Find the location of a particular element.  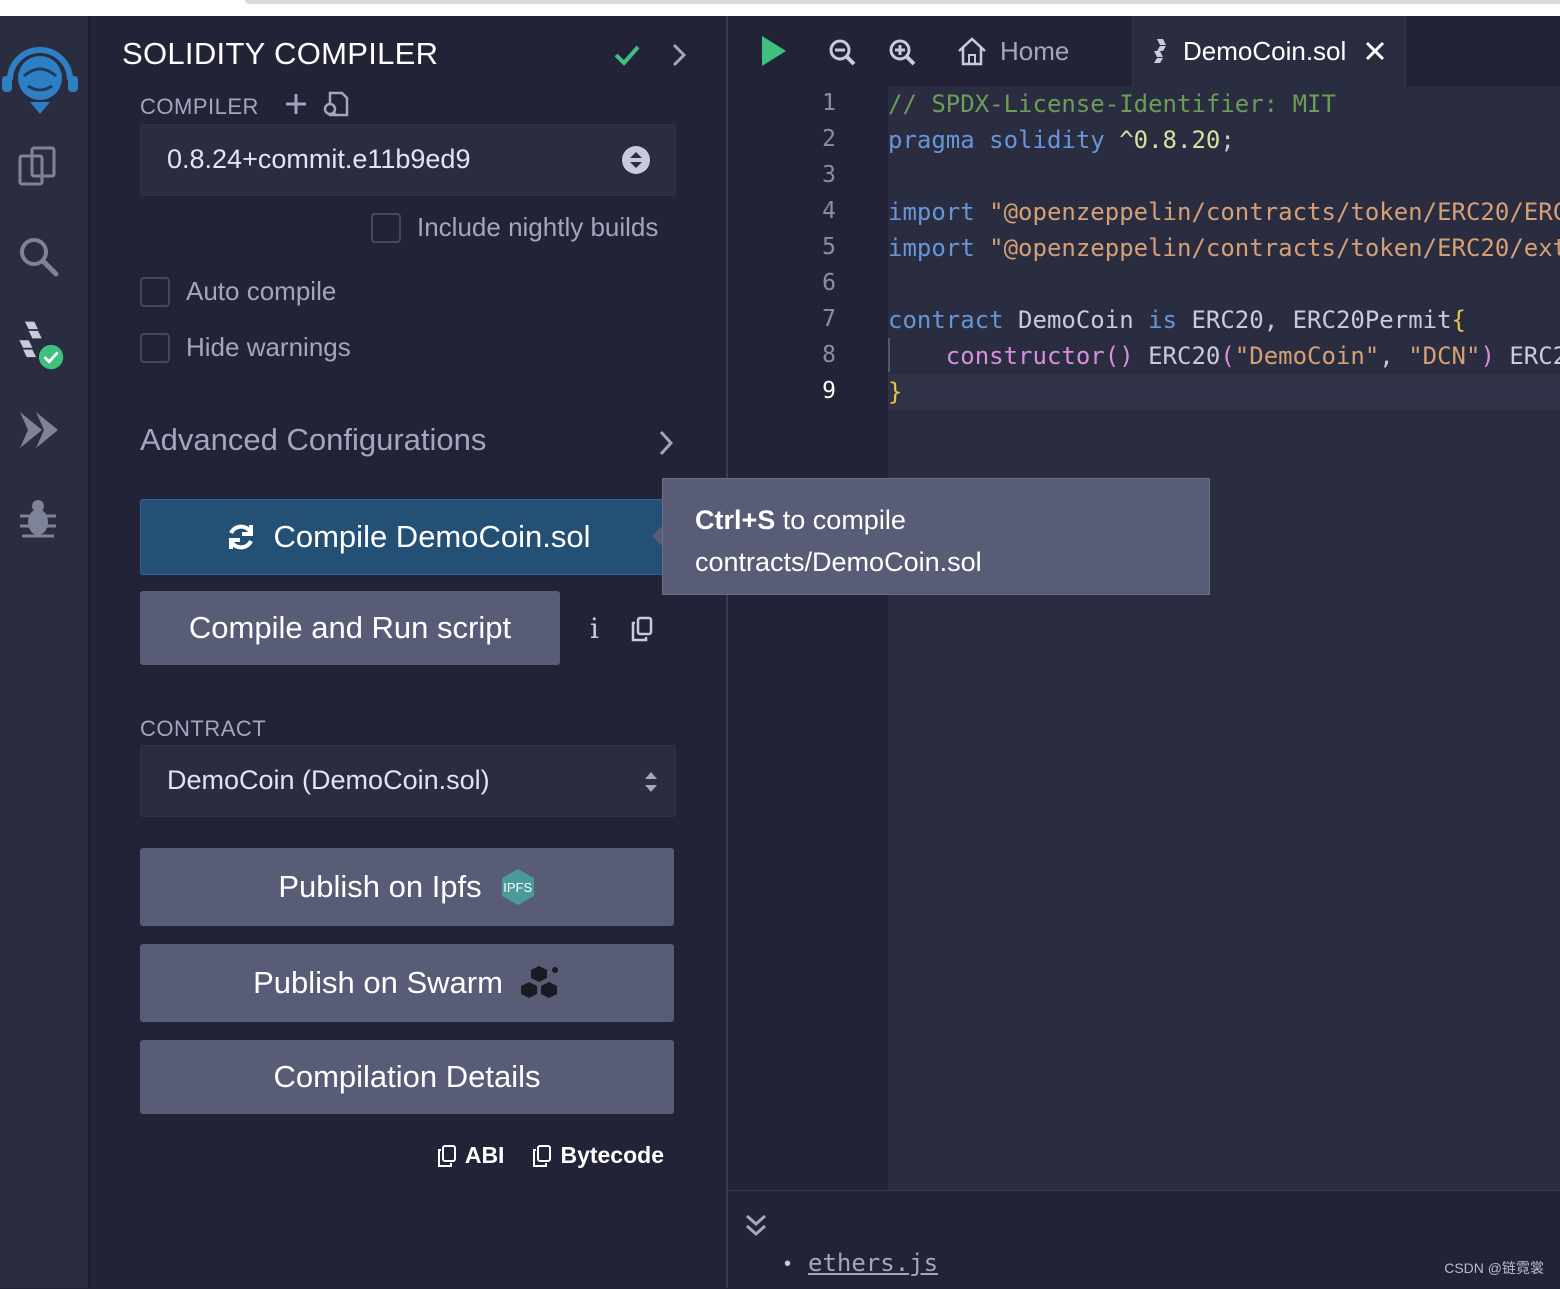

publish-swarm-button: Publish on Swarm is located at coordinates (407, 983).